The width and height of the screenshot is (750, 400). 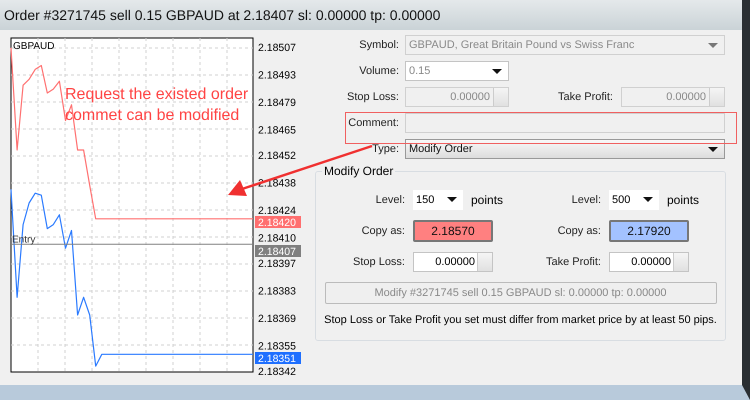 I want to click on price-label: 2.18383, so click(x=277, y=291).